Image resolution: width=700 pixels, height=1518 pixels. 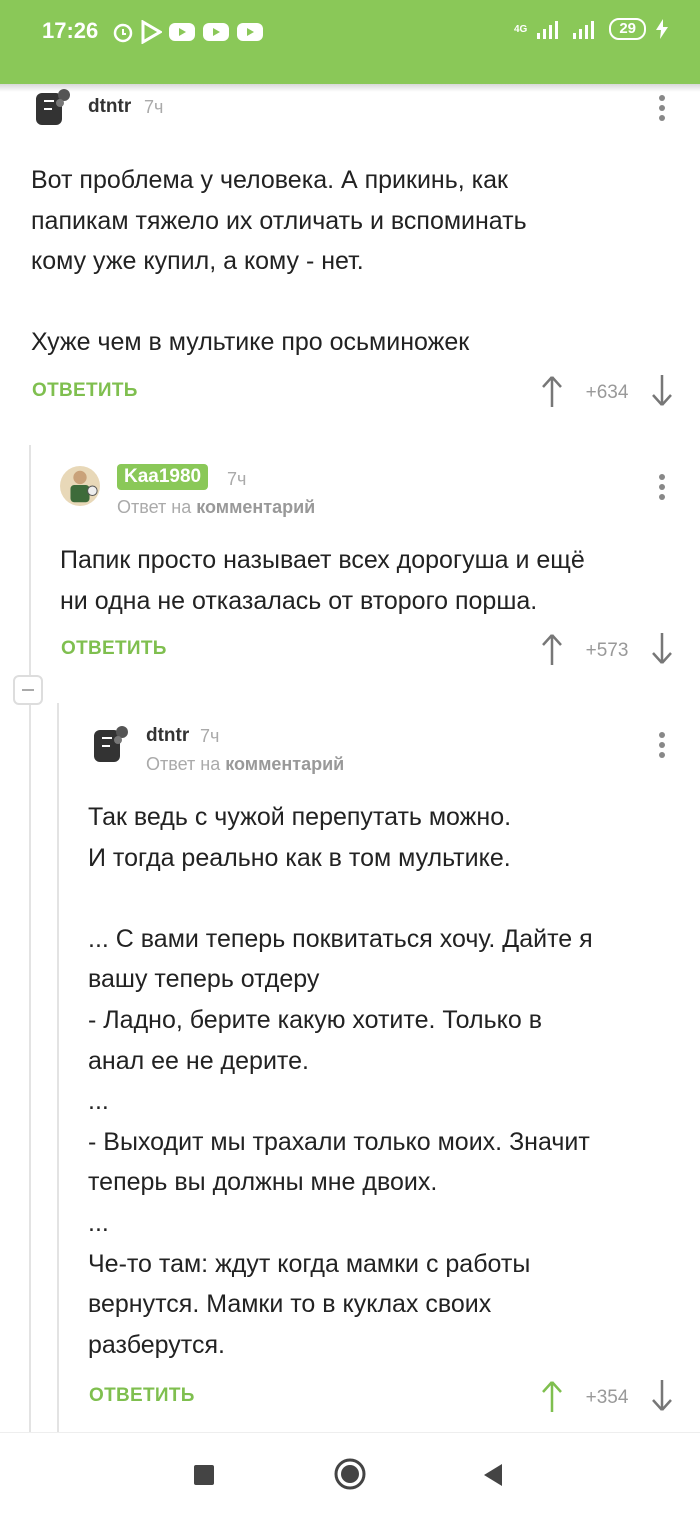 I want to click on collapse-thread-button, so click(x=28, y=690).